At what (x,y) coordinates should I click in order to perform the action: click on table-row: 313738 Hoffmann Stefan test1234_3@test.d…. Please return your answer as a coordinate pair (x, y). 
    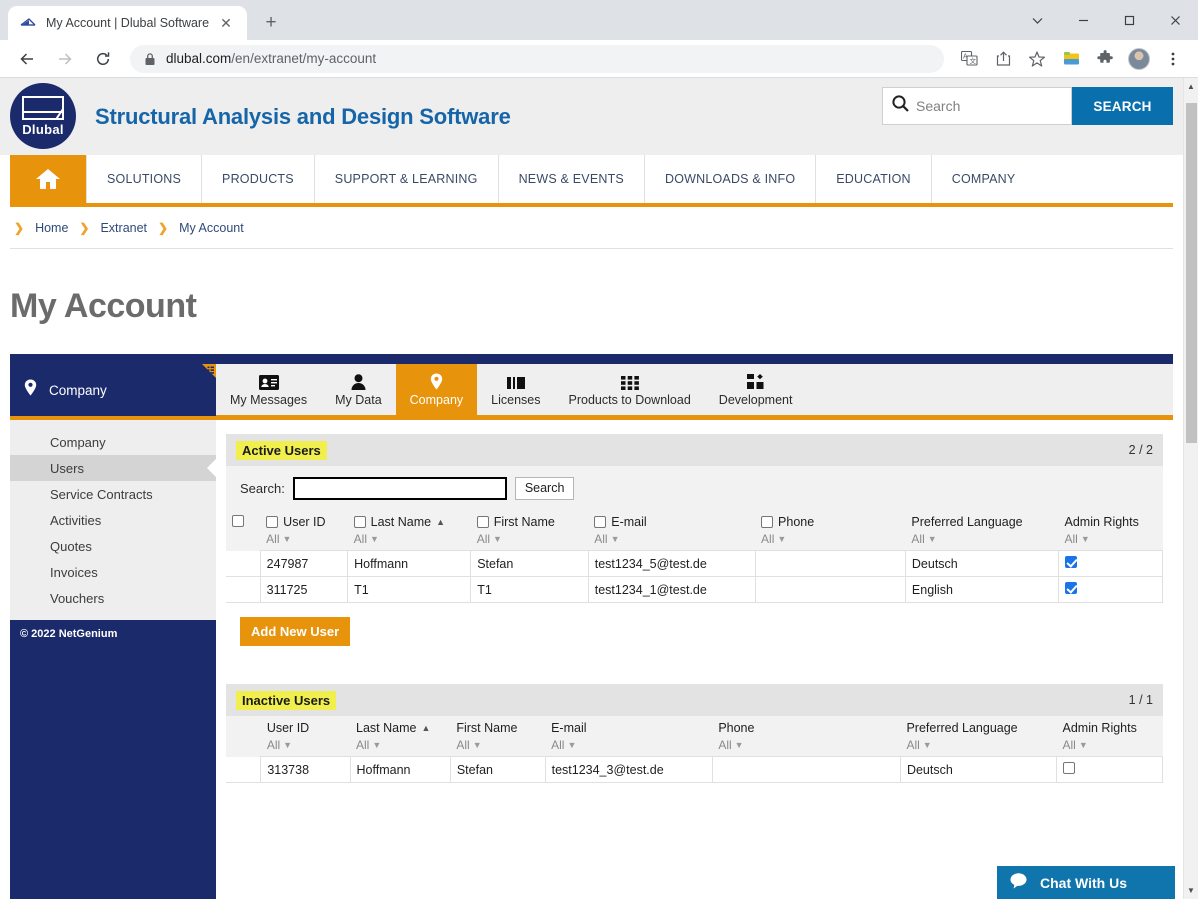
    Looking at the image, I should click on (694, 769).